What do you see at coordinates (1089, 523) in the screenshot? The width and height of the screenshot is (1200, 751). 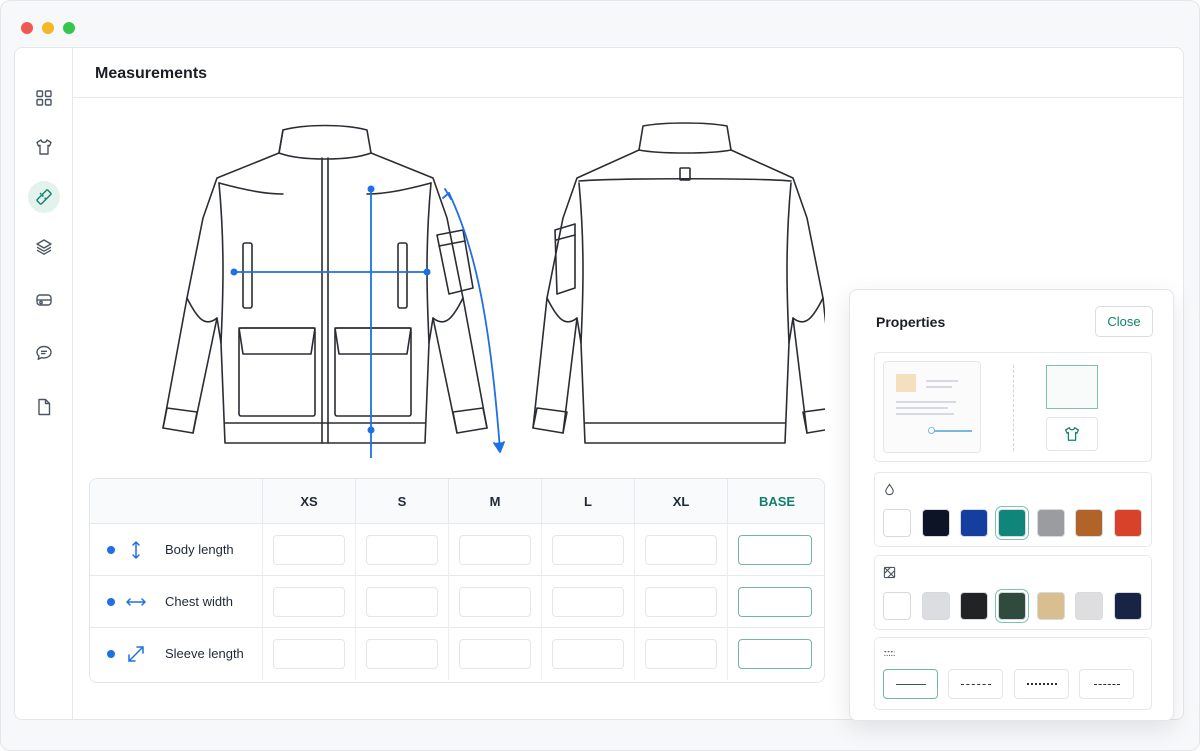 I see `color-swatch-brown` at bounding box center [1089, 523].